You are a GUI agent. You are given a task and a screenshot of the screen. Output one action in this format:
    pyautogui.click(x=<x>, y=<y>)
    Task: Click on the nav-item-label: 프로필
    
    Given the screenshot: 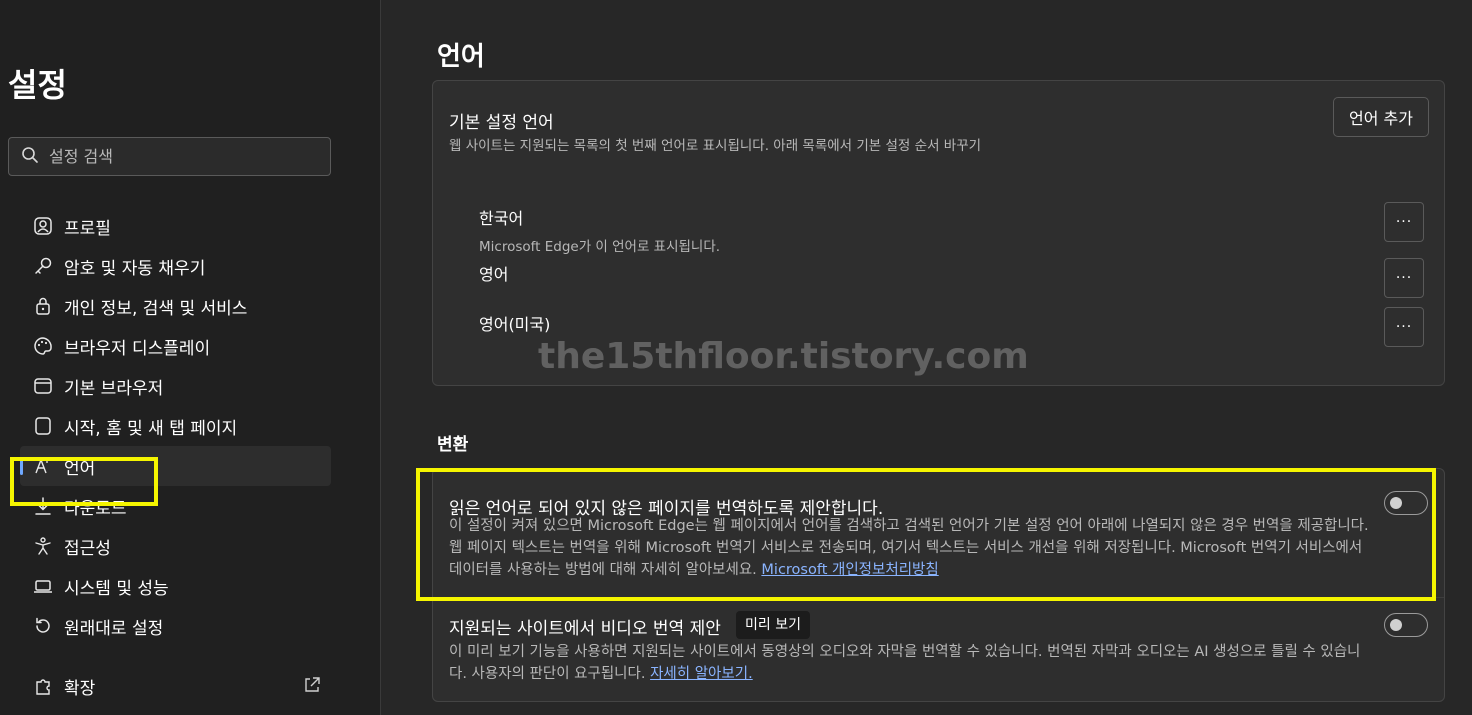 What is the action you would take?
    pyautogui.click(x=87, y=228)
    